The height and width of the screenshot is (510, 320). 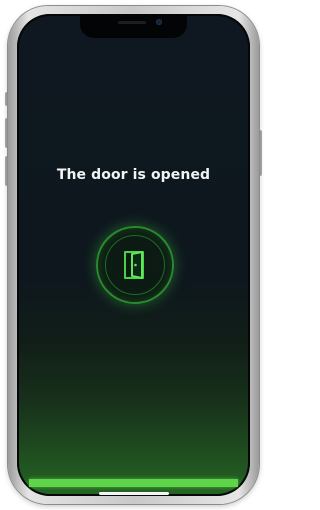 I want to click on home-indicator, so click(x=134, y=493).